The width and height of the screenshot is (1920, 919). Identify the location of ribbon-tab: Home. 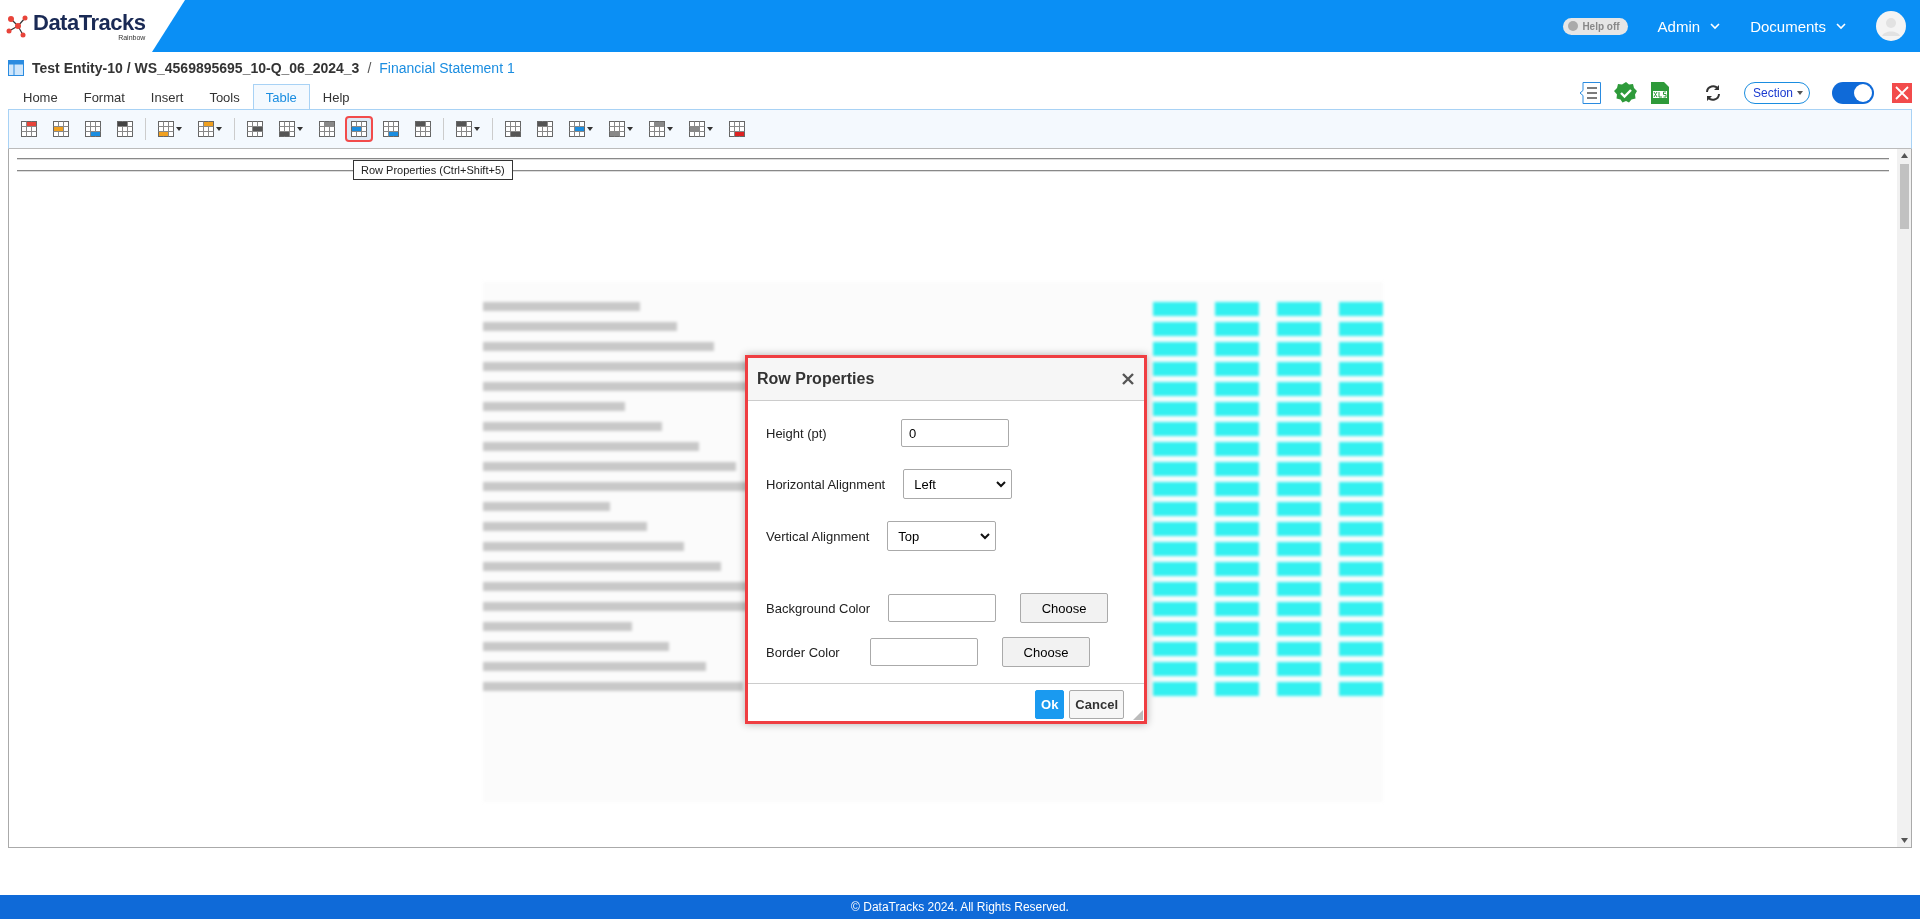
(40, 96).